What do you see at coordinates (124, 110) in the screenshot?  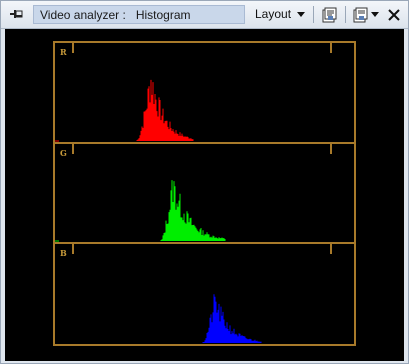 I see `red-histogram-plot` at bounding box center [124, 110].